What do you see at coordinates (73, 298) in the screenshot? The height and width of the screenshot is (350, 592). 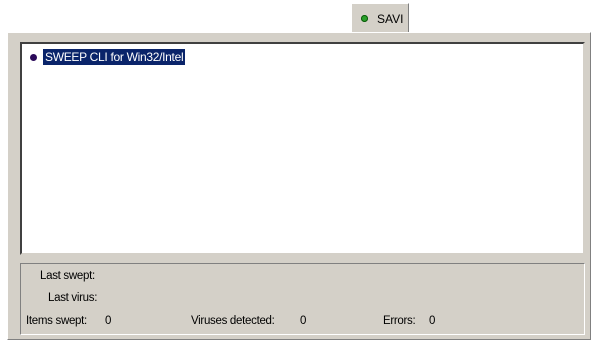 I see `last-virus-label: Last virus:` at bounding box center [73, 298].